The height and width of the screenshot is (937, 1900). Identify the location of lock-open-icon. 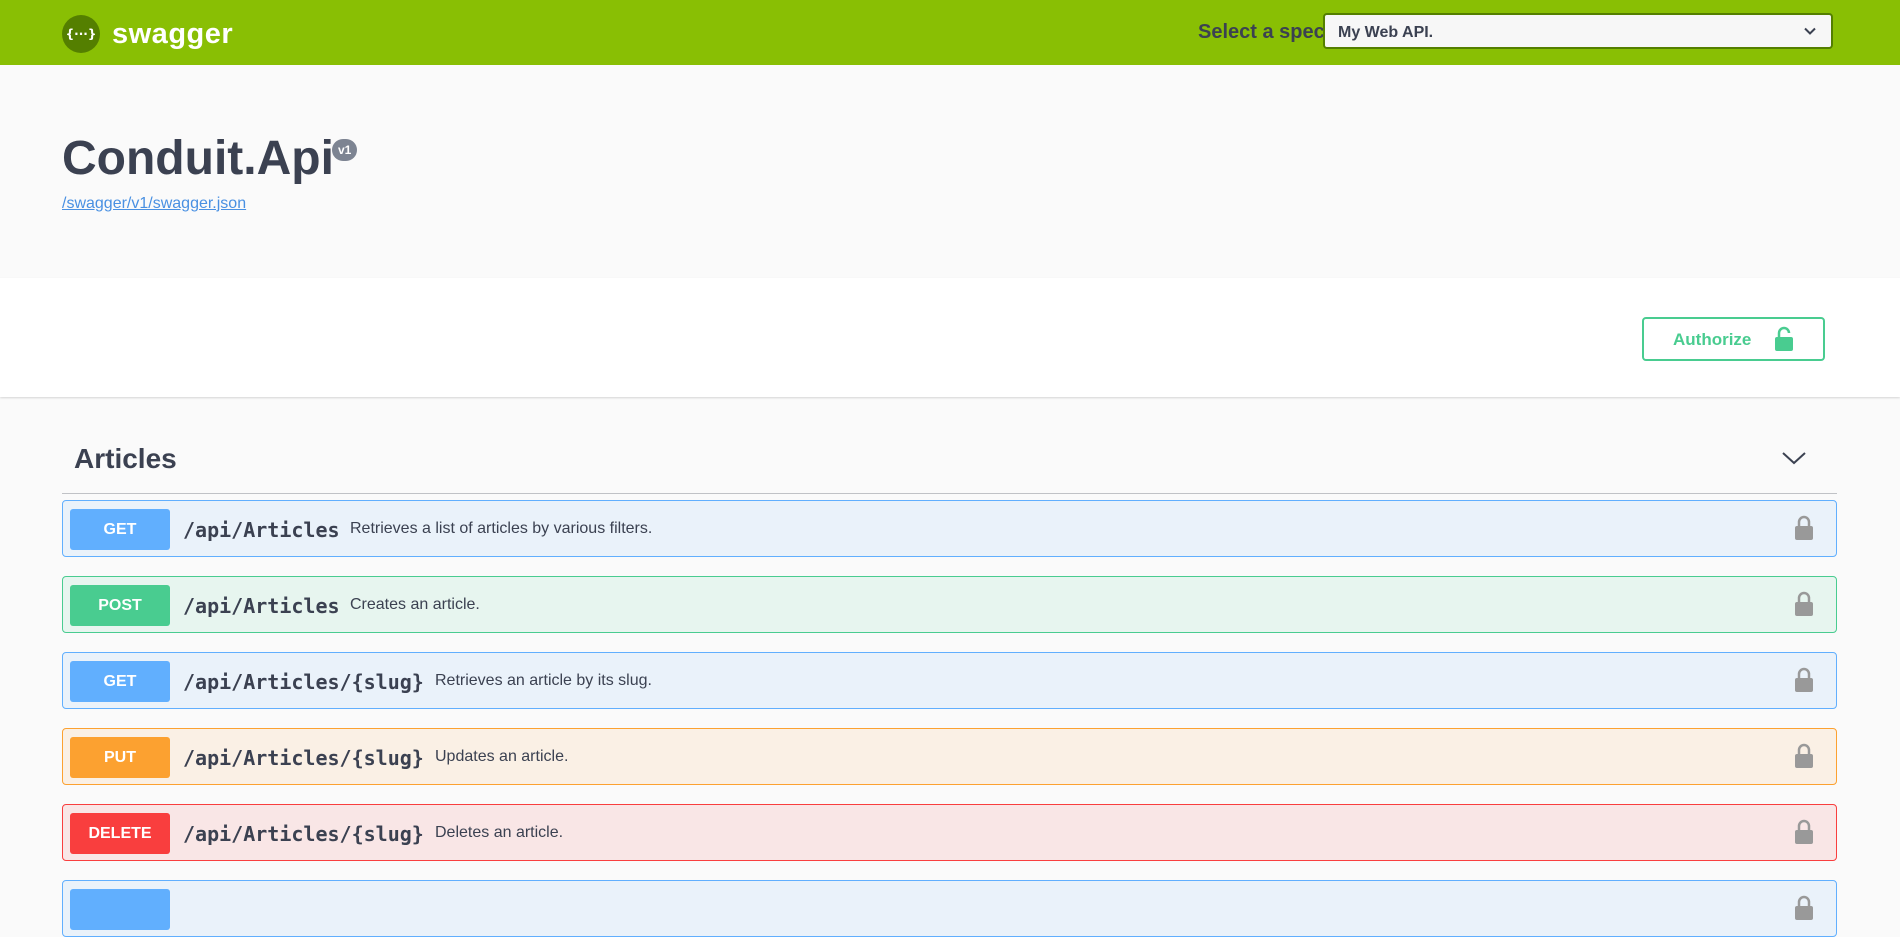
(1784, 338).